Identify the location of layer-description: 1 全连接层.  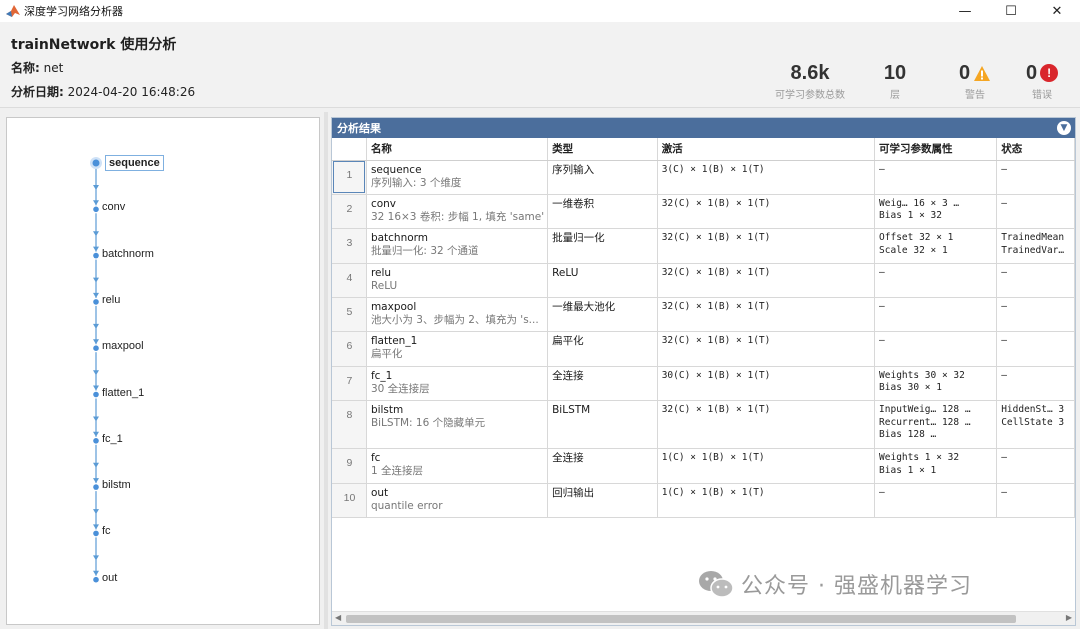
(396, 471).